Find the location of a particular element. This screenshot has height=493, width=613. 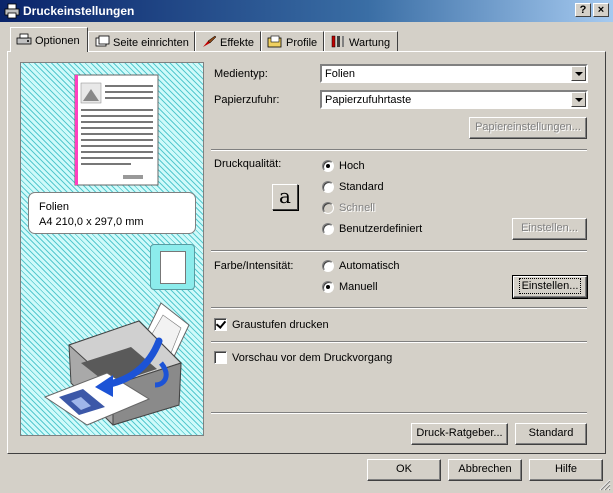

separator-quality-color is located at coordinates (399, 251).